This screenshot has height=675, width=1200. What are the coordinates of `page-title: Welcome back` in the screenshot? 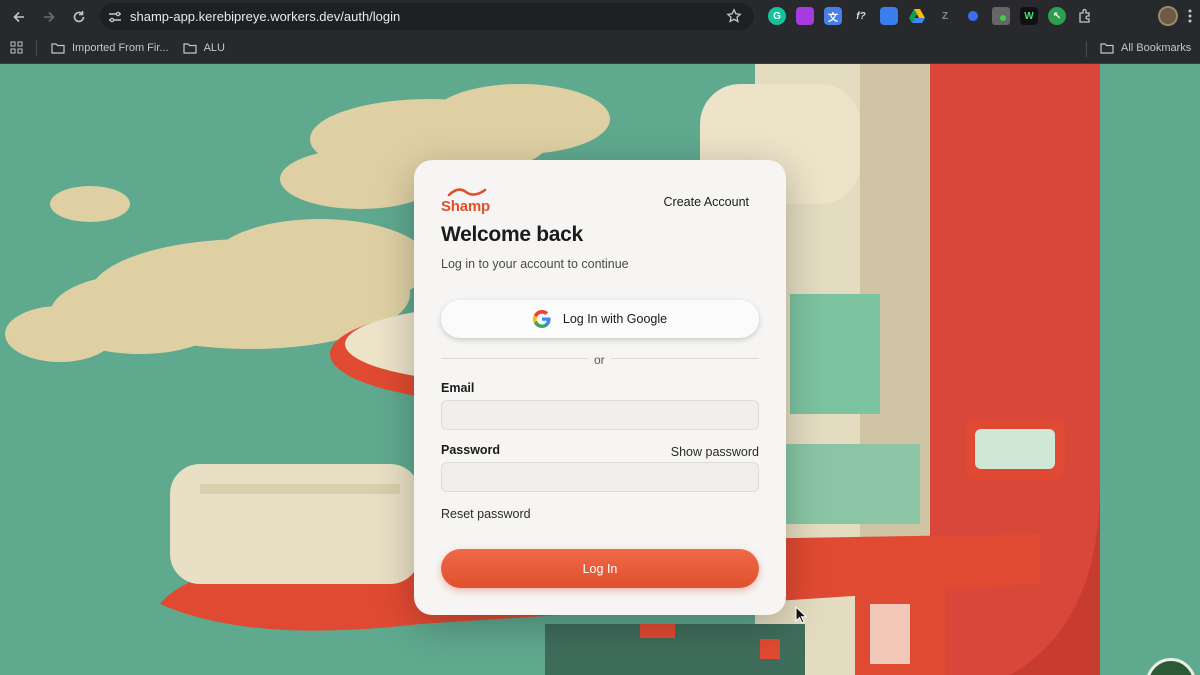 It's located at (512, 234).